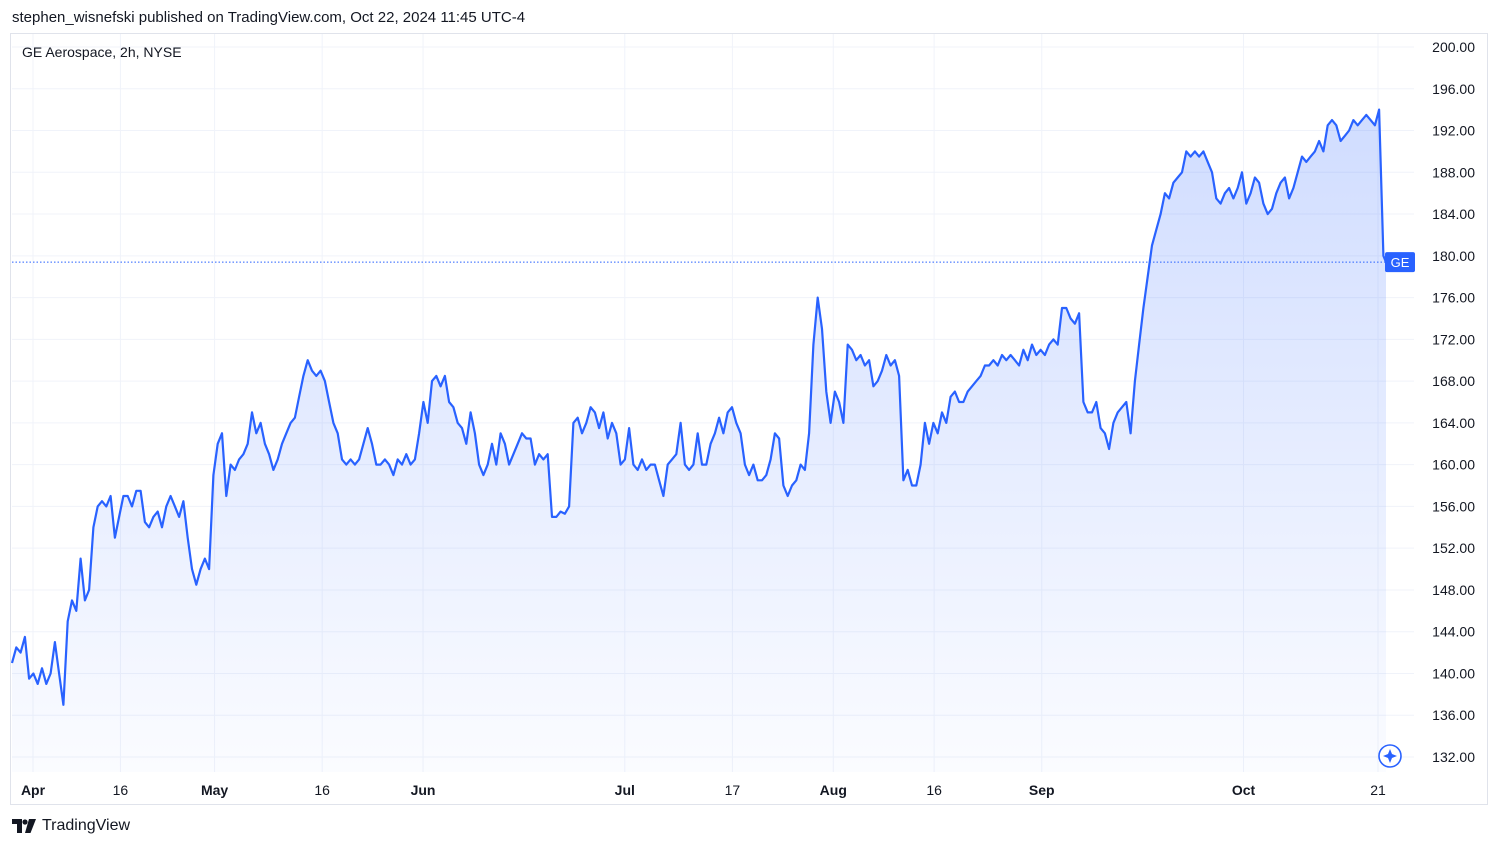 The image size is (1500, 848). Describe the element at coordinates (423, 790) in the screenshot. I see `x-tick-label: Jun` at that location.